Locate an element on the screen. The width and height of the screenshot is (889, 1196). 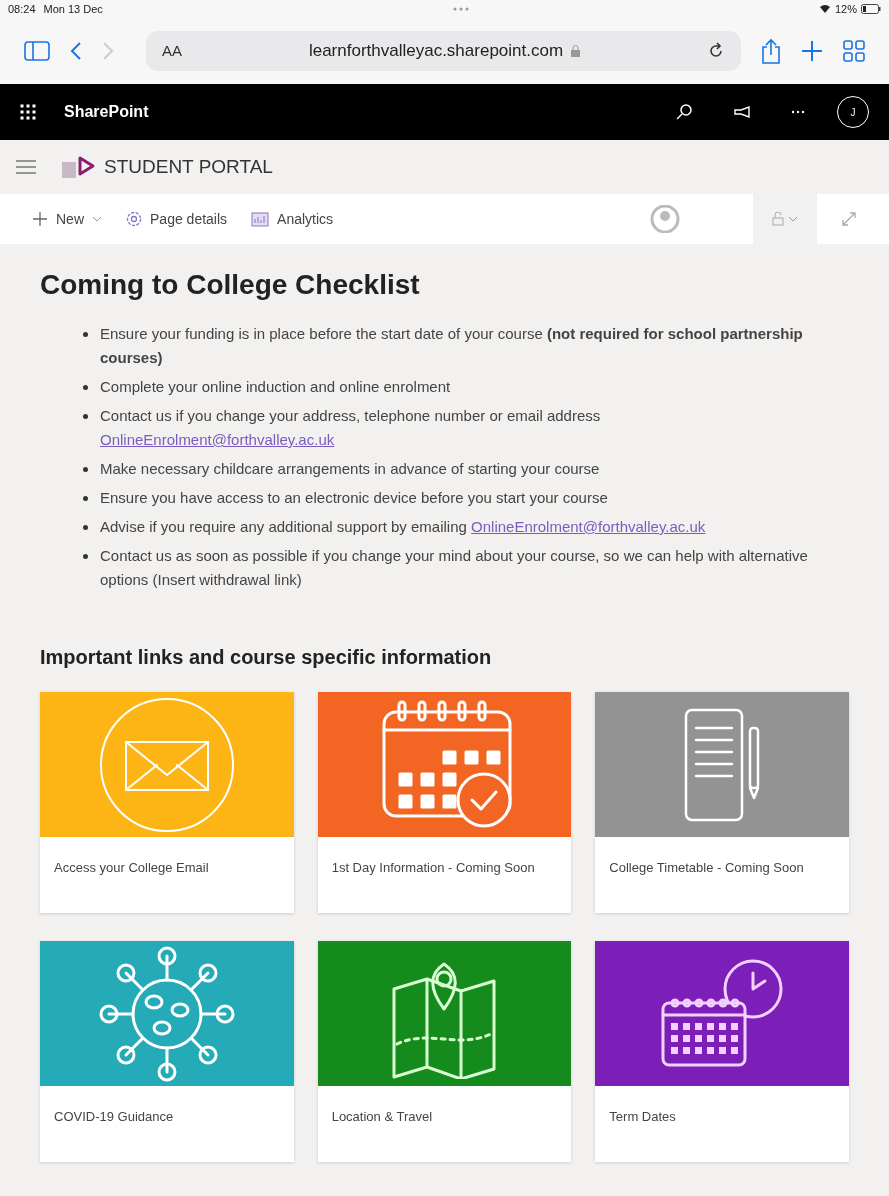
checklist-item: Advise if you require any additional support by emailing OnlineEnrolment@forthvalley.ac.uk is located at coordinates (403, 527).